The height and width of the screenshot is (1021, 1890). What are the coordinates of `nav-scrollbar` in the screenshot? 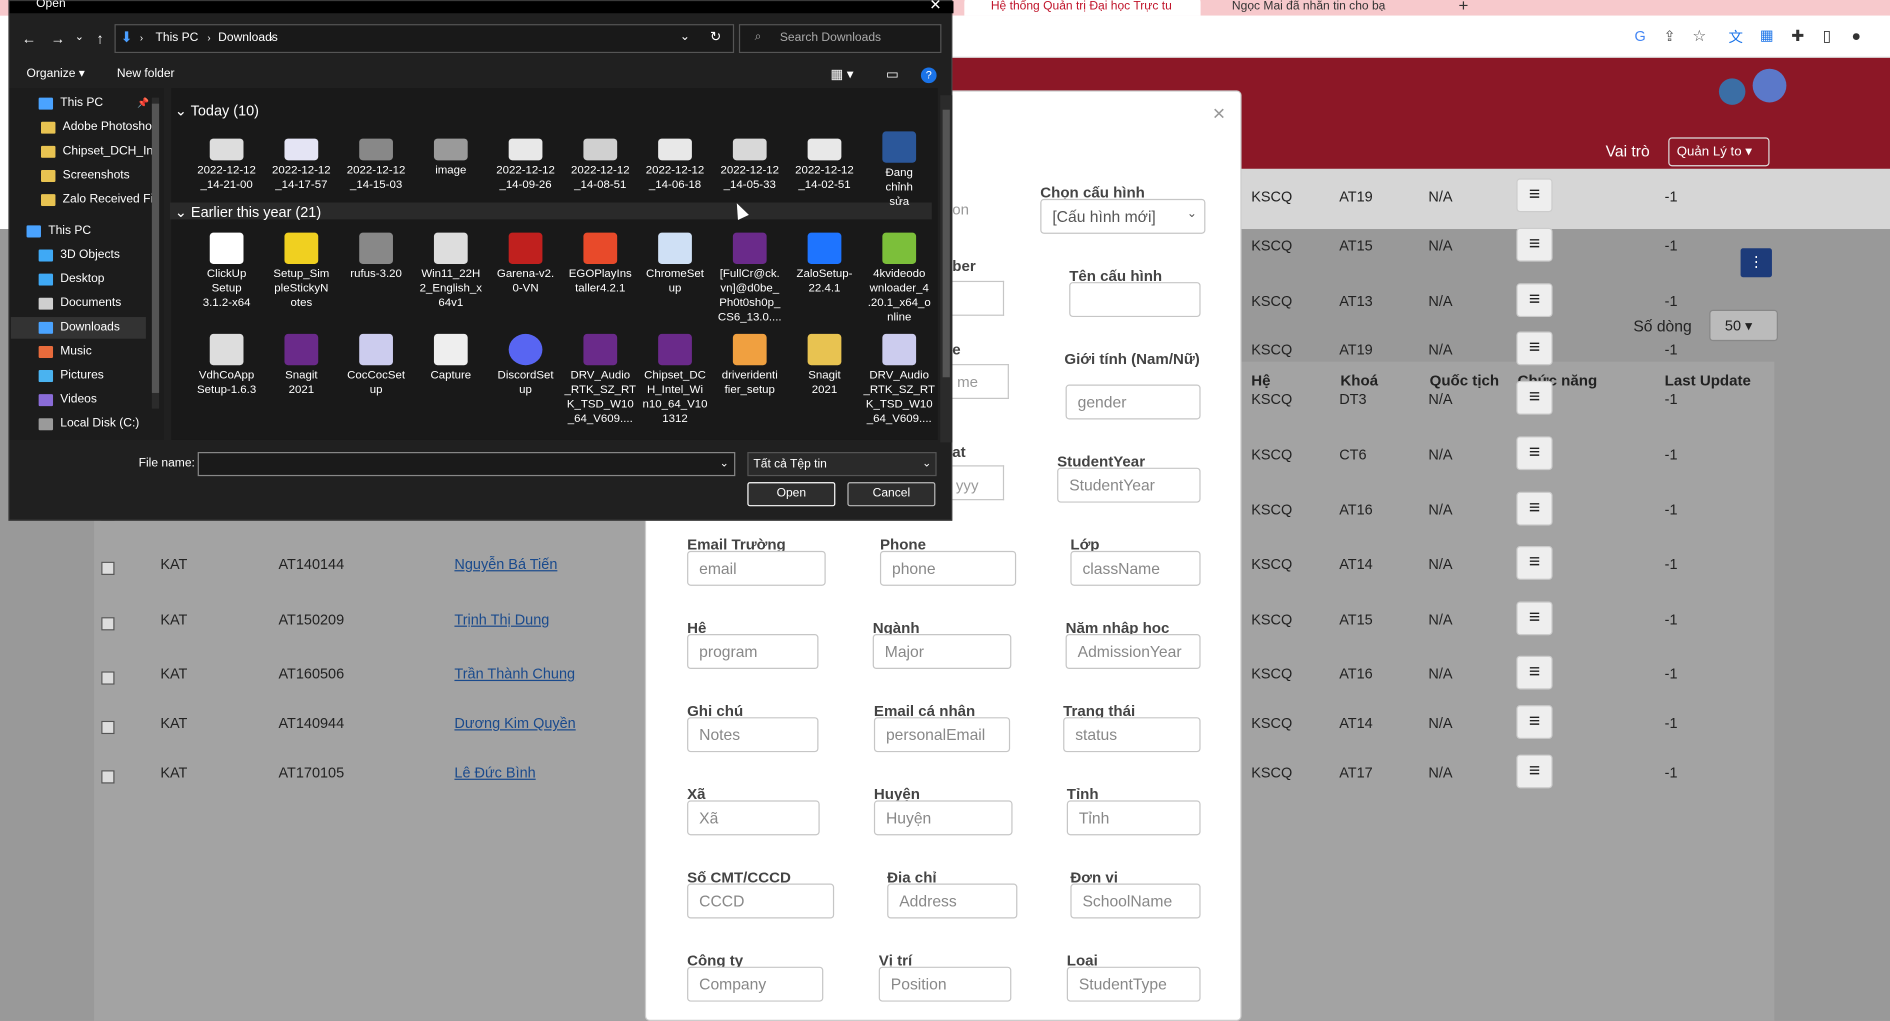 It's located at (155, 253).